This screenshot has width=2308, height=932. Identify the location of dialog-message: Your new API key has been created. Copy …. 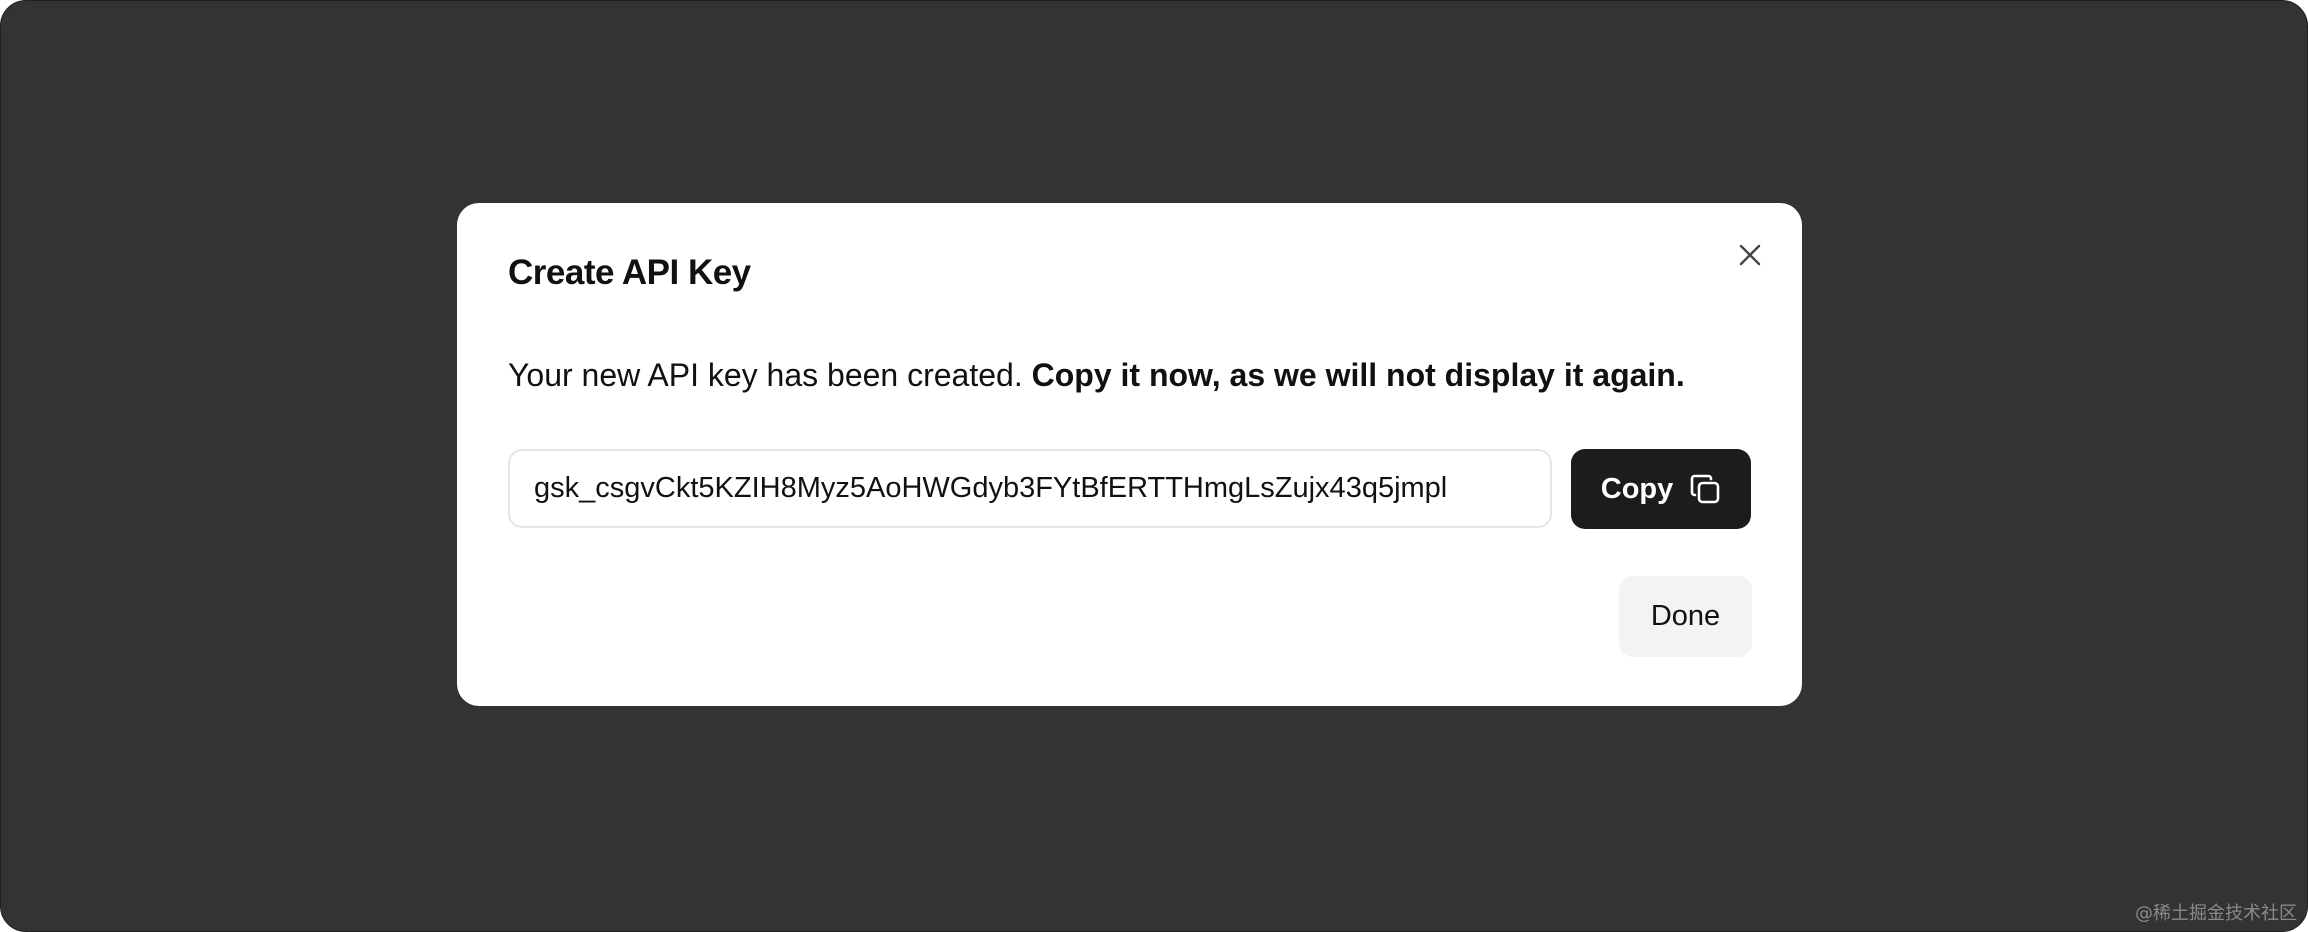
(1096, 375).